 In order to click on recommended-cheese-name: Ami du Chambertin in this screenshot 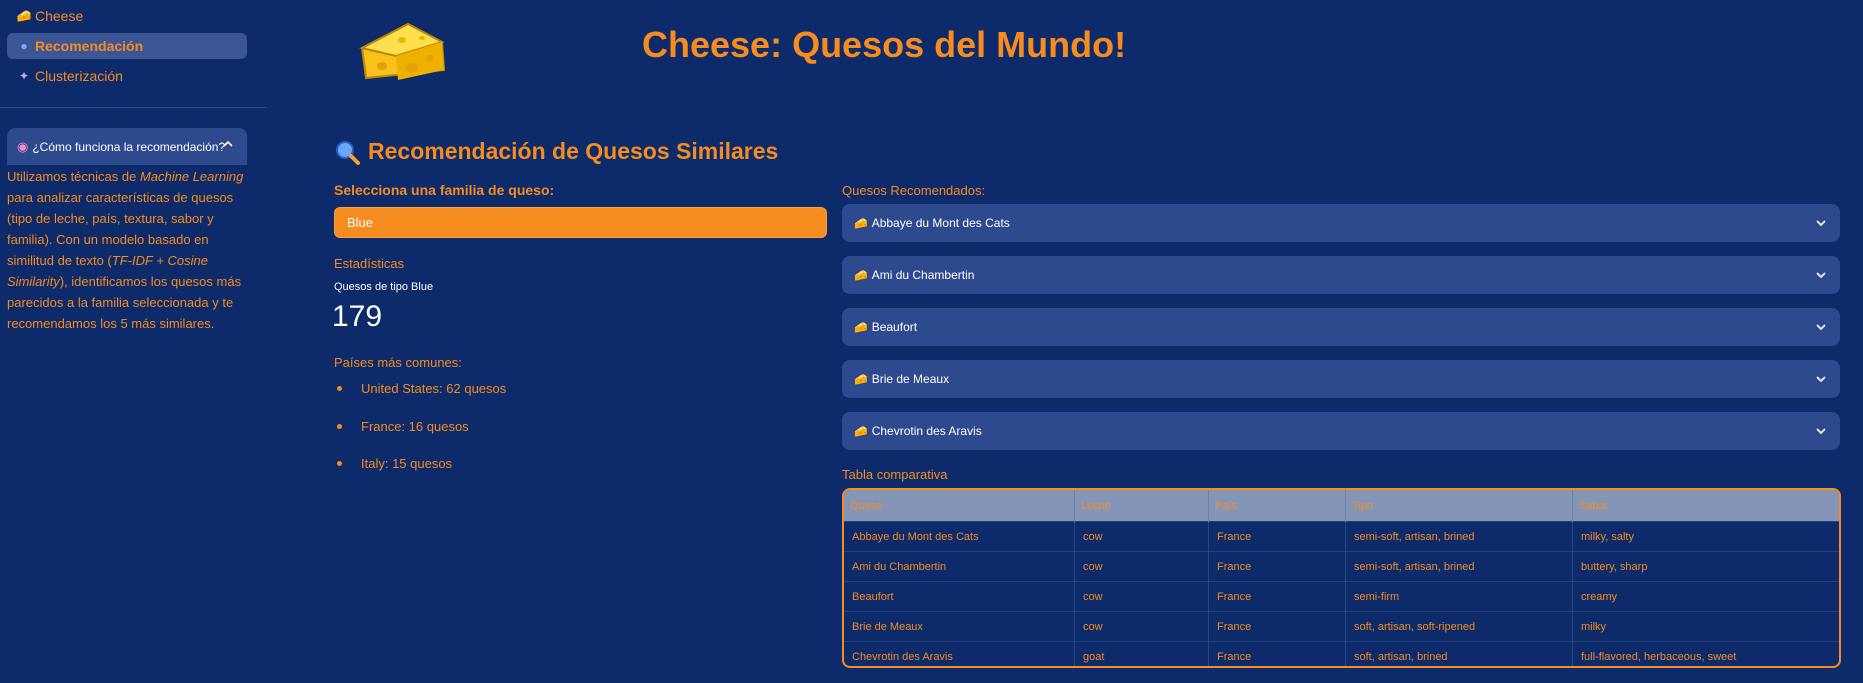, I will do `click(923, 275)`.